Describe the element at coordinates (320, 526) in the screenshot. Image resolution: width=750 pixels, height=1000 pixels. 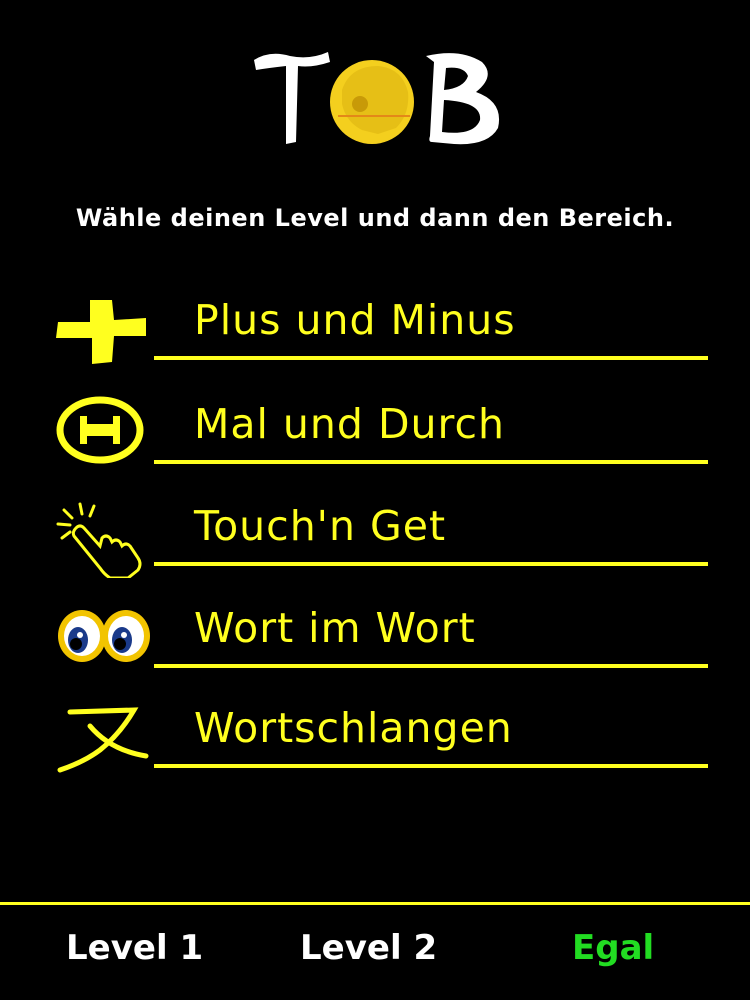
I see `menu-item-label: Touch'n Get` at that location.